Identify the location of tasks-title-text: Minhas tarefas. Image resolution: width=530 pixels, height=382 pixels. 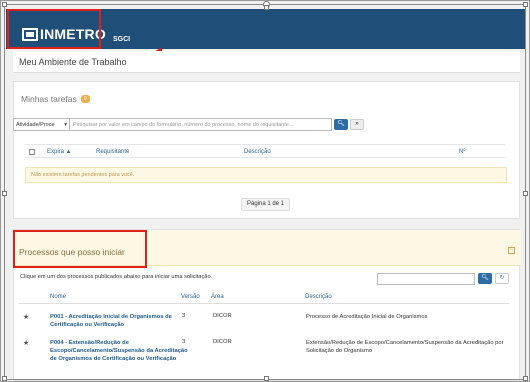
(49, 99).